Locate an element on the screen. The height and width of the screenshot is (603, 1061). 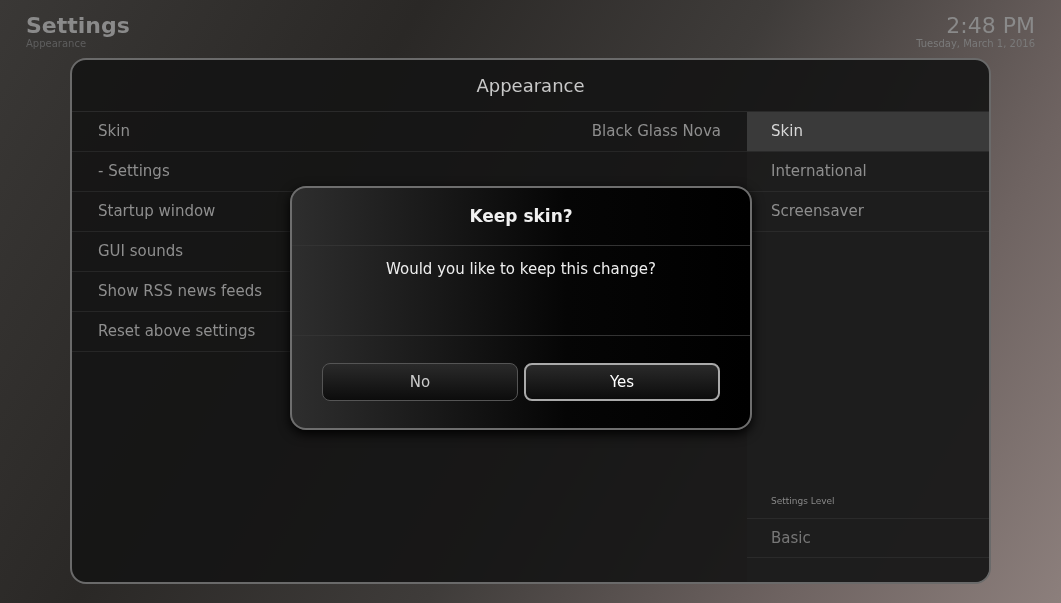
page-title: Settings is located at coordinates (78, 26).